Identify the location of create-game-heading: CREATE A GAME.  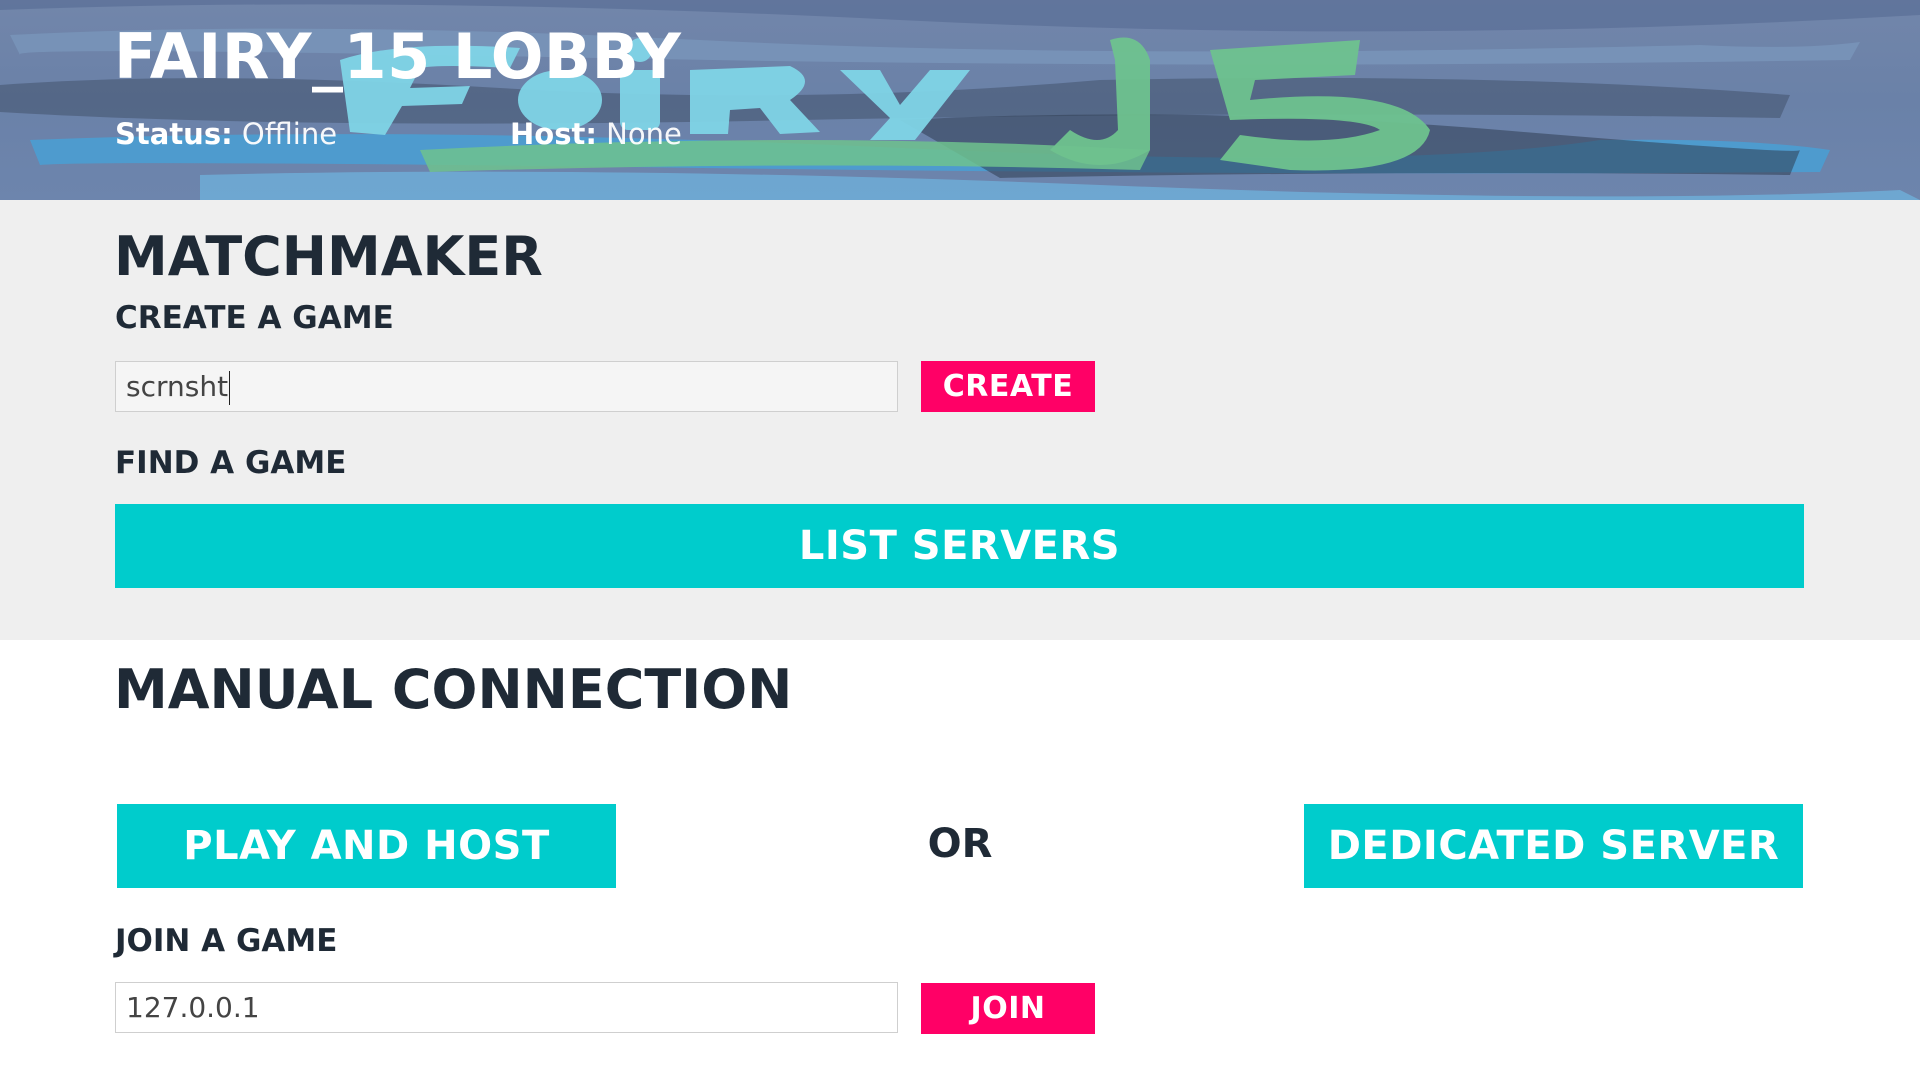
(254, 318).